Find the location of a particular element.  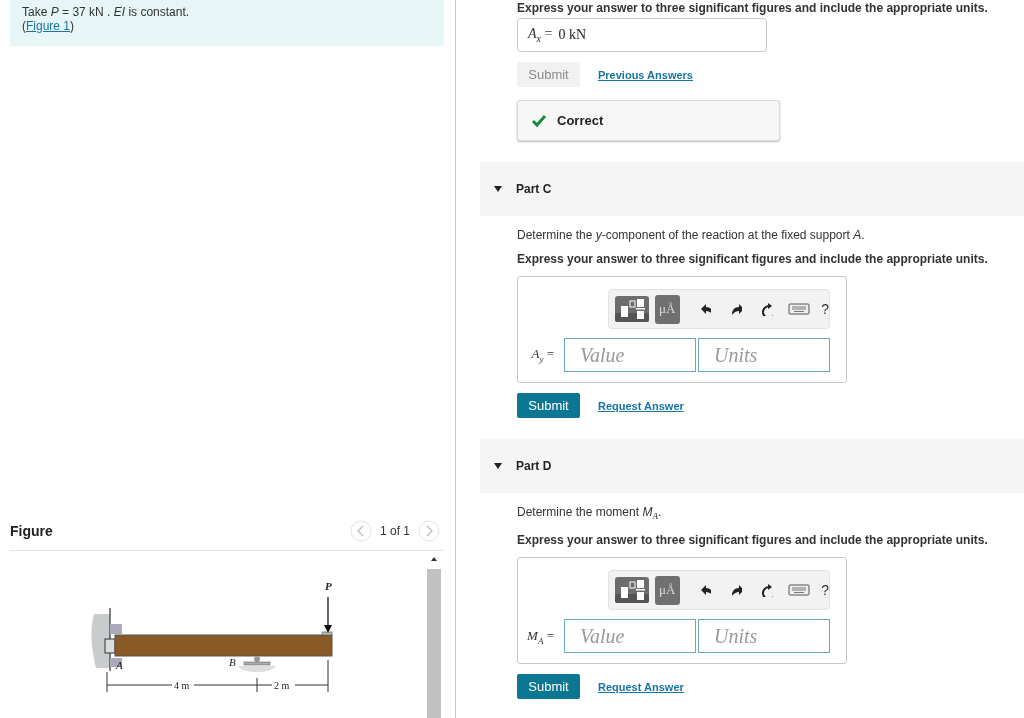

answer-value: 0 kN is located at coordinates (572, 35).